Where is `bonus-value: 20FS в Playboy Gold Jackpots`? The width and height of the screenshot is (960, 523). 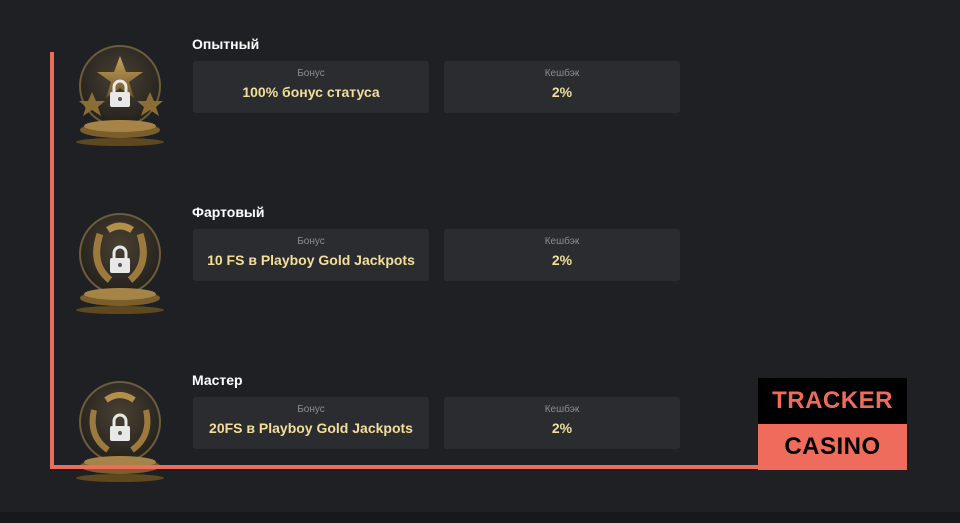 bonus-value: 20FS в Playboy Gold Jackpots is located at coordinates (311, 428).